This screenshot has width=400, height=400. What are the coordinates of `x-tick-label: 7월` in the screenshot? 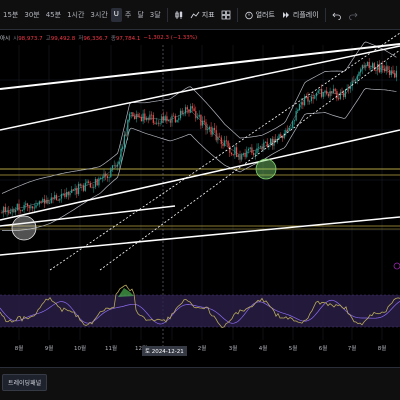 It's located at (352, 348).